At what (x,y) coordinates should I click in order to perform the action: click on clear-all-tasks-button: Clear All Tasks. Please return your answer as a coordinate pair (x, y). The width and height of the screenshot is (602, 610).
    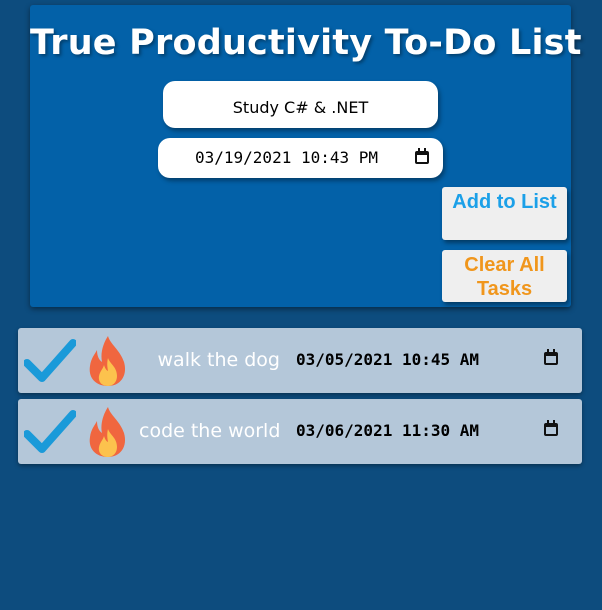
    Looking at the image, I should click on (504, 276).